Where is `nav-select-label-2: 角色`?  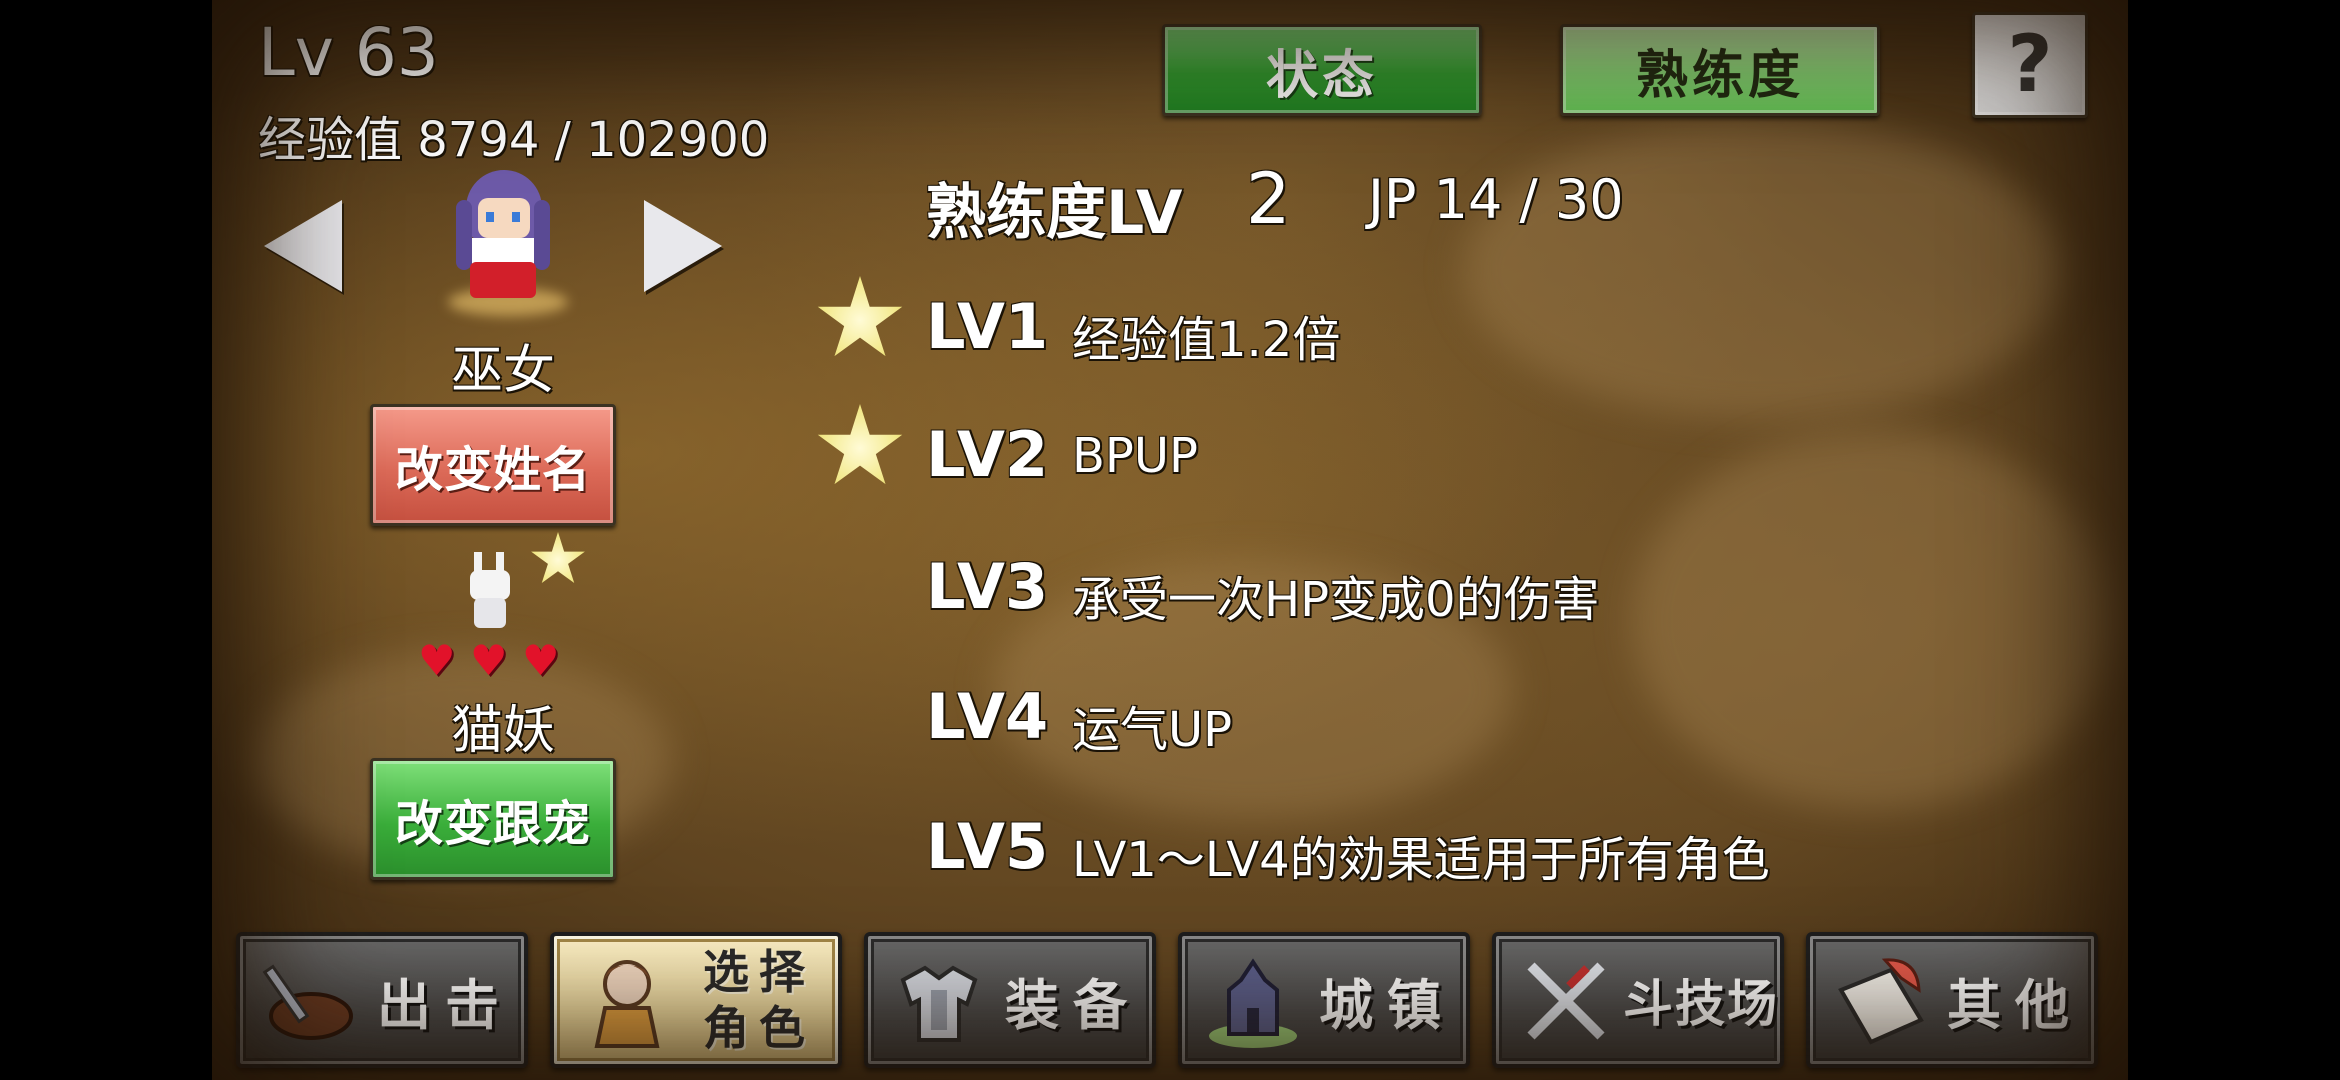
nav-select-label-2: 角色 is located at coordinates (759, 1028).